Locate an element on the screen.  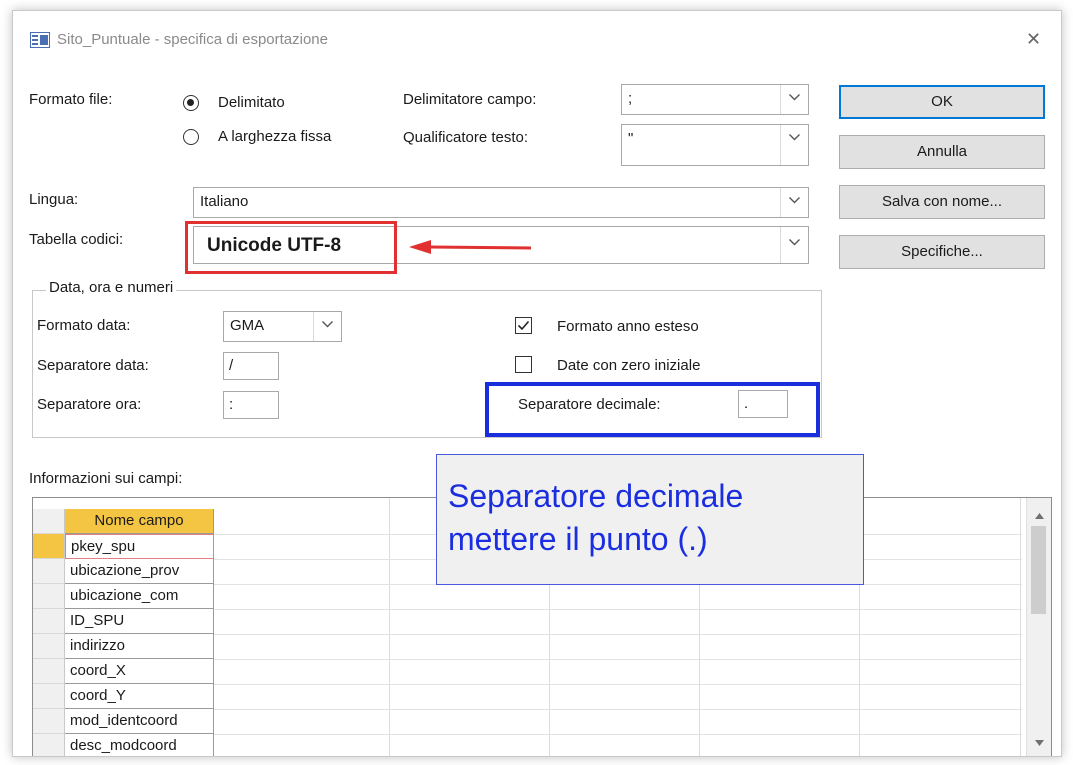
table-row: mod_identcoord is located at coordinates (139, 721).